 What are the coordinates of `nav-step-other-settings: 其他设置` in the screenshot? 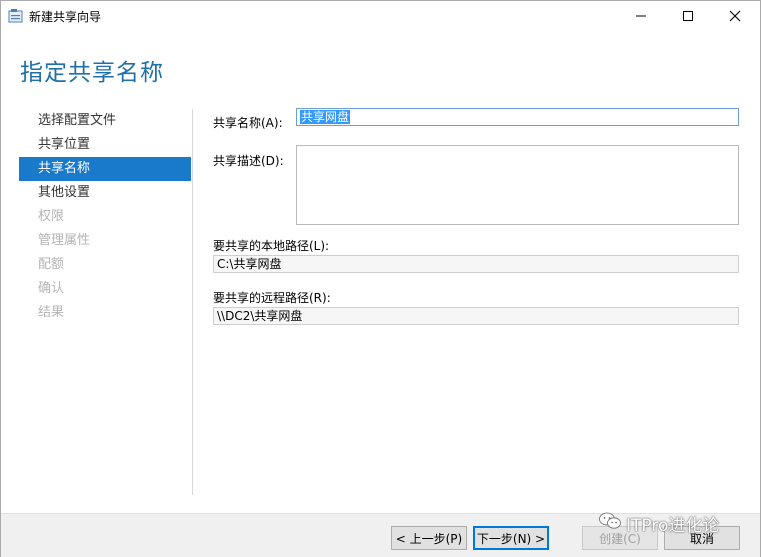 It's located at (105, 193).